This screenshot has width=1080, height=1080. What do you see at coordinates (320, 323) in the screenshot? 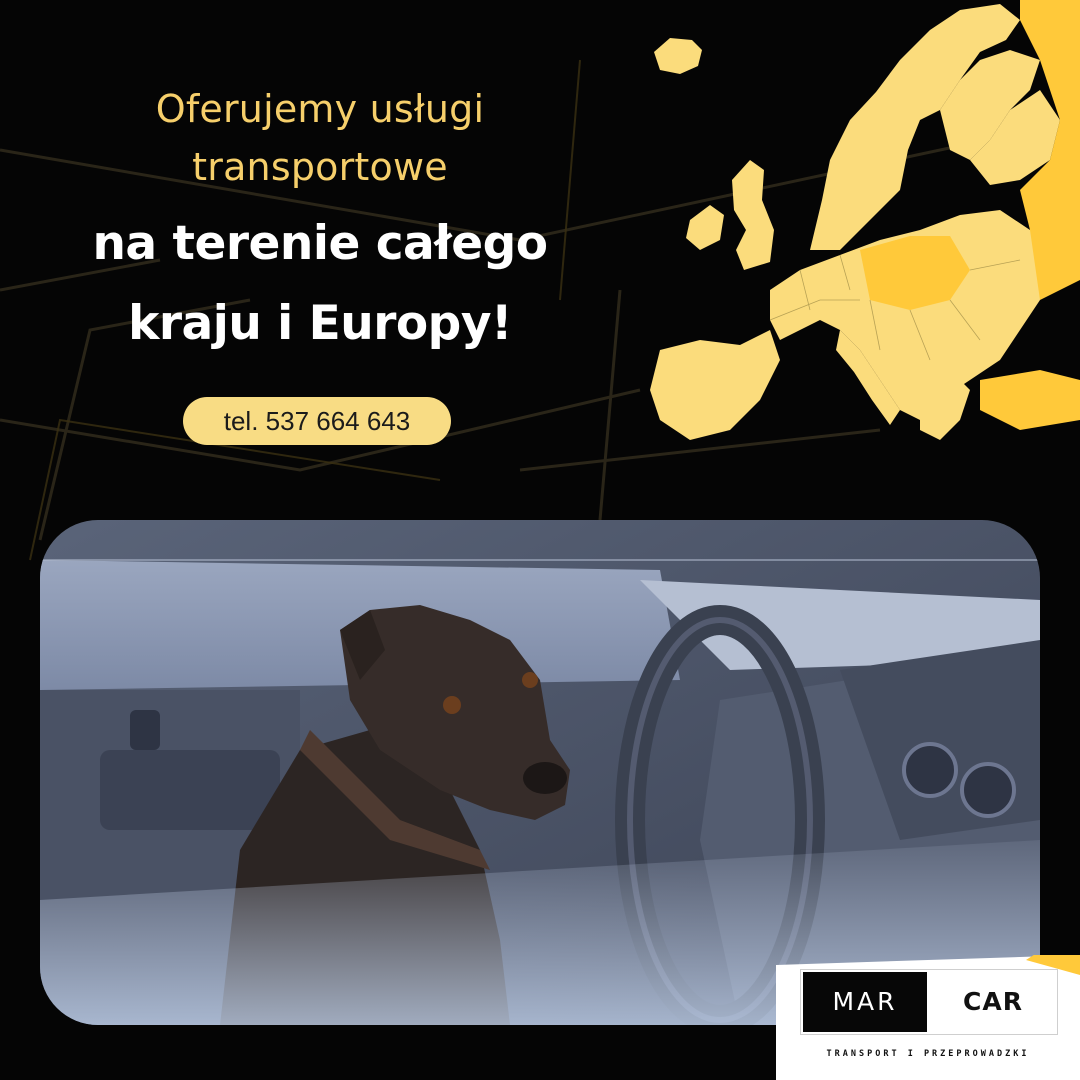
I see `headline-line-4: kraju i Europy!` at bounding box center [320, 323].